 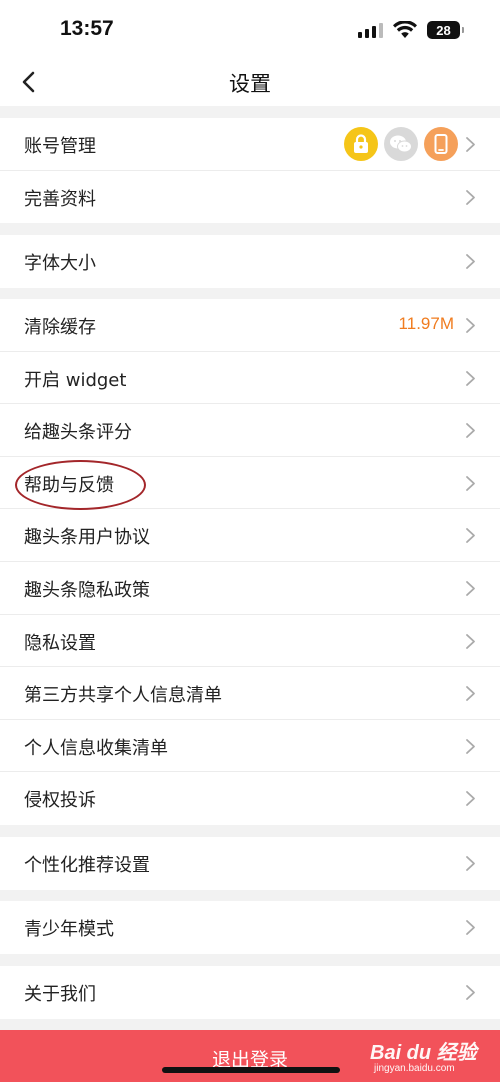 I want to click on watermark-url: jingyan.baidu.com, so click(x=414, y=1068).